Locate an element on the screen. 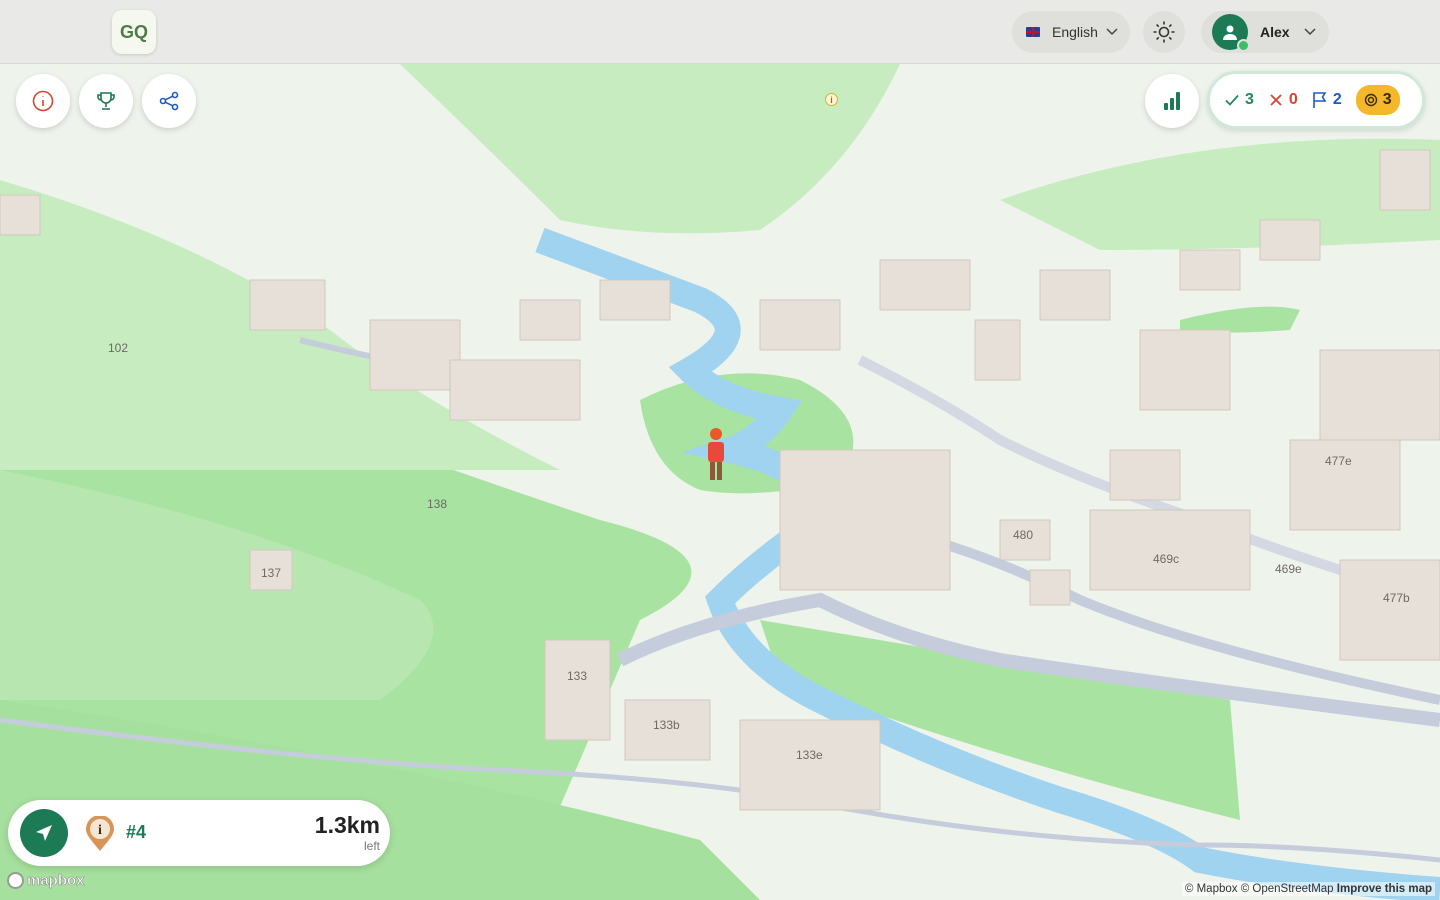 The height and width of the screenshot is (900, 1440). bar-chart-icon is located at coordinates (1172, 101).